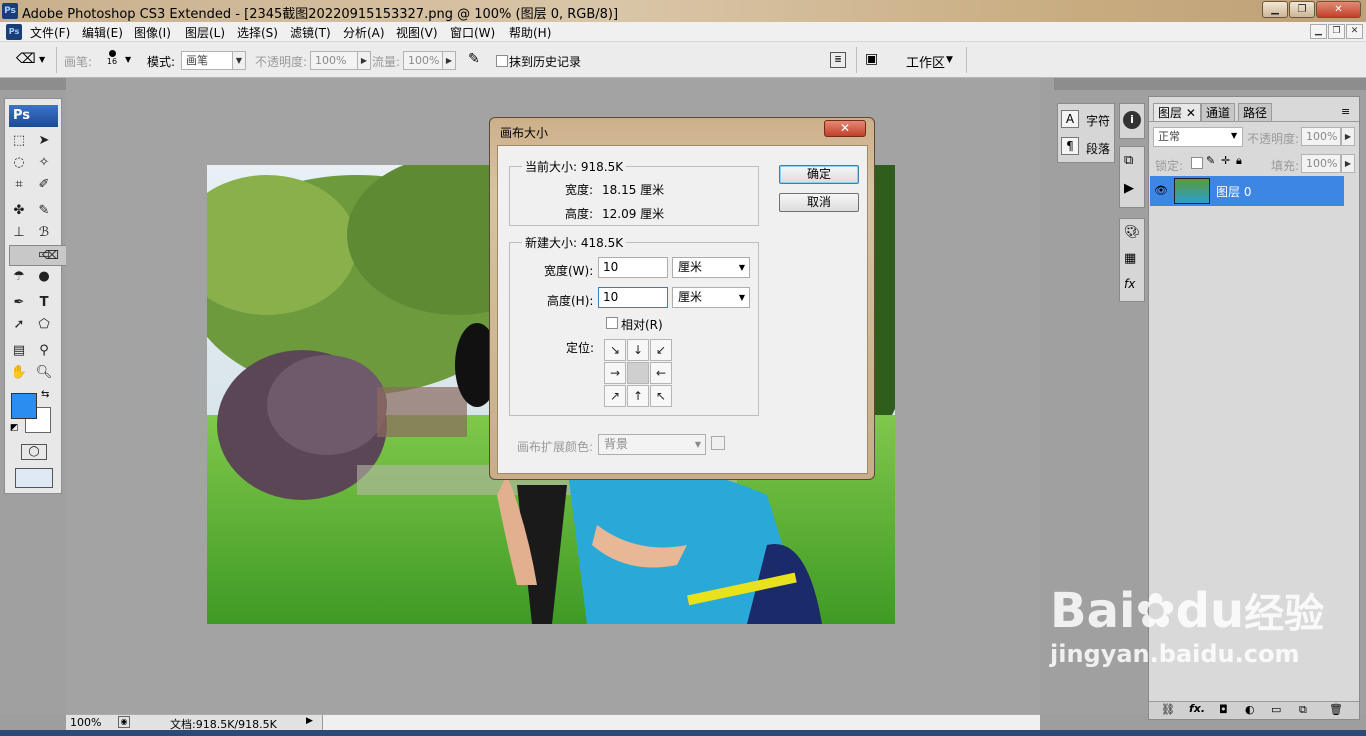 The width and height of the screenshot is (1366, 736). What do you see at coordinates (85, 722) in the screenshot?
I see `zoom-level: 100%` at bounding box center [85, 722].